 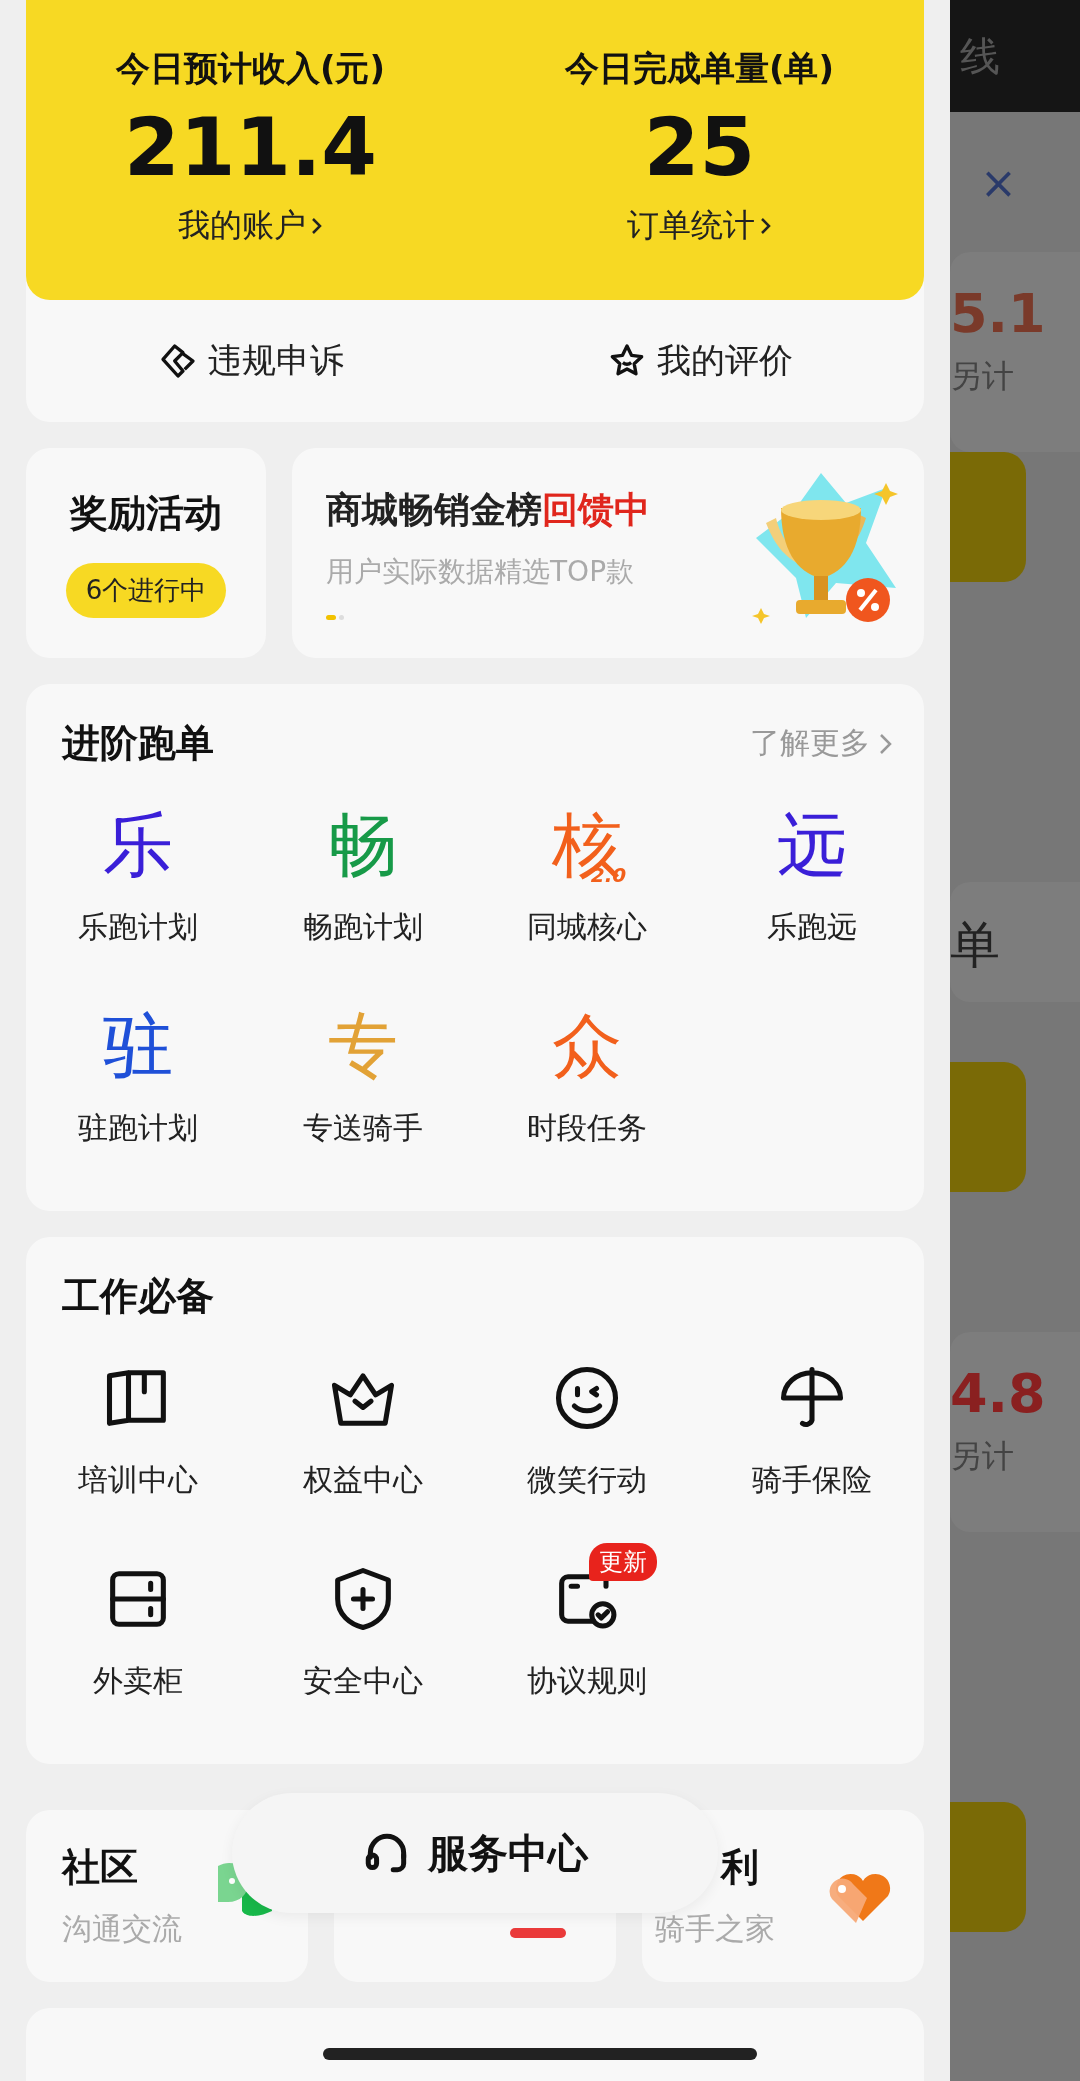 What do you see at coordinates (699, 361) in the screenshot?
I see `rating-button: 我的评价` at bounding box center [699, 361].